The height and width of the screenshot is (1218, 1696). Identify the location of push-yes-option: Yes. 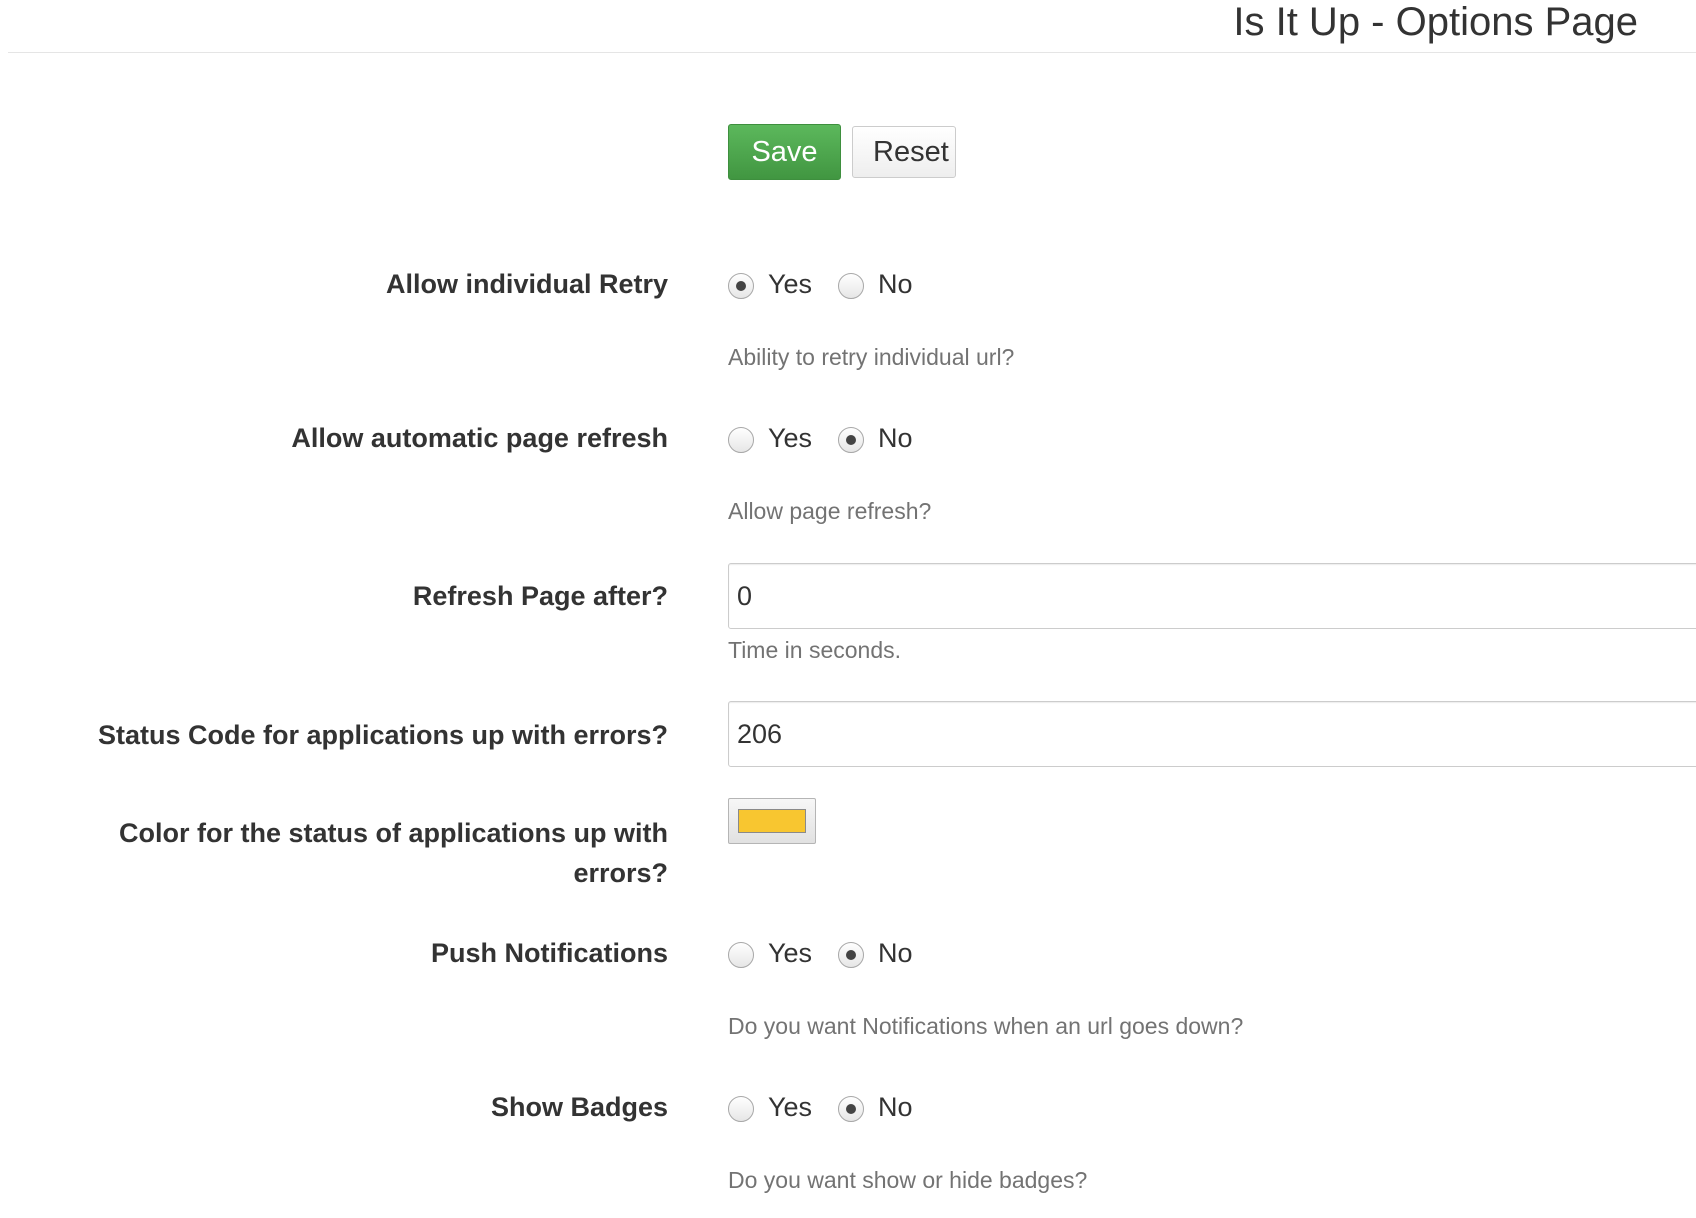
(770, 953).